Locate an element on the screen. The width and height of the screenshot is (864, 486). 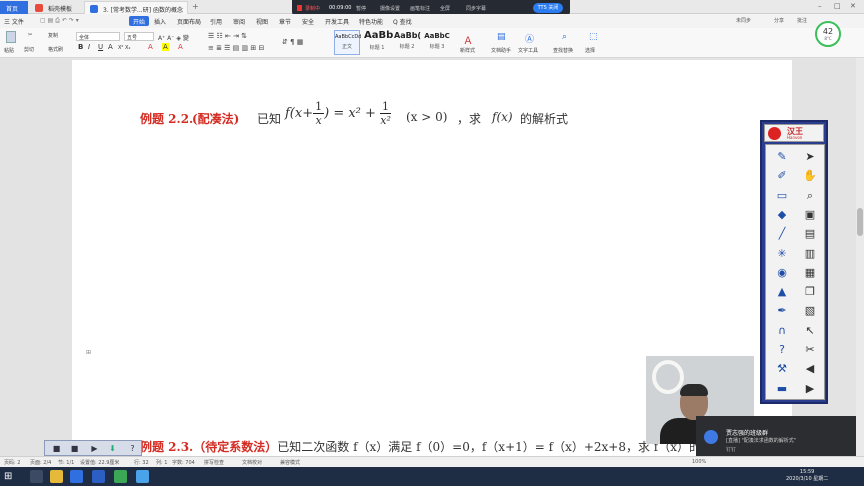
hand-icon: ✋ is located at coordinates (810, 175).